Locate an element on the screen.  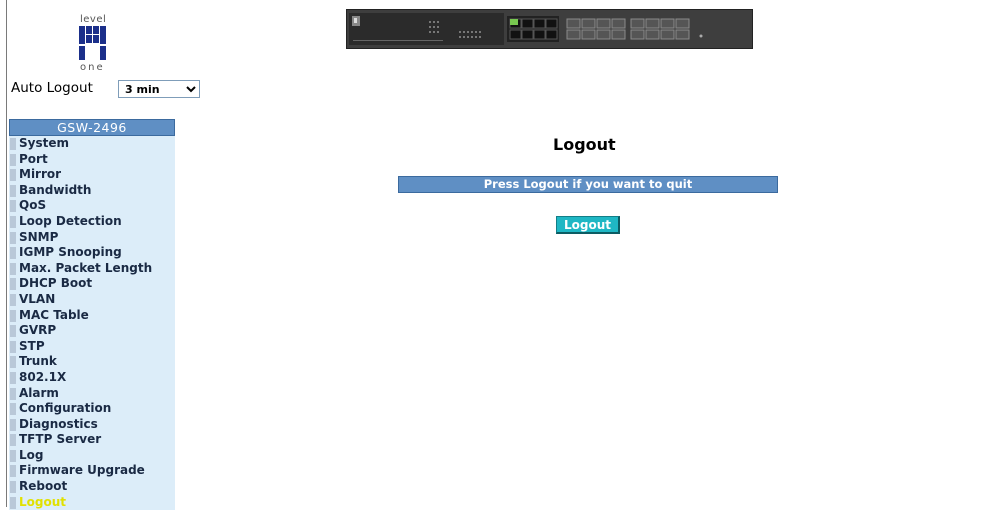
sidebar-item-tftp-server: TFTP Server is located at coordinates (92, 440).